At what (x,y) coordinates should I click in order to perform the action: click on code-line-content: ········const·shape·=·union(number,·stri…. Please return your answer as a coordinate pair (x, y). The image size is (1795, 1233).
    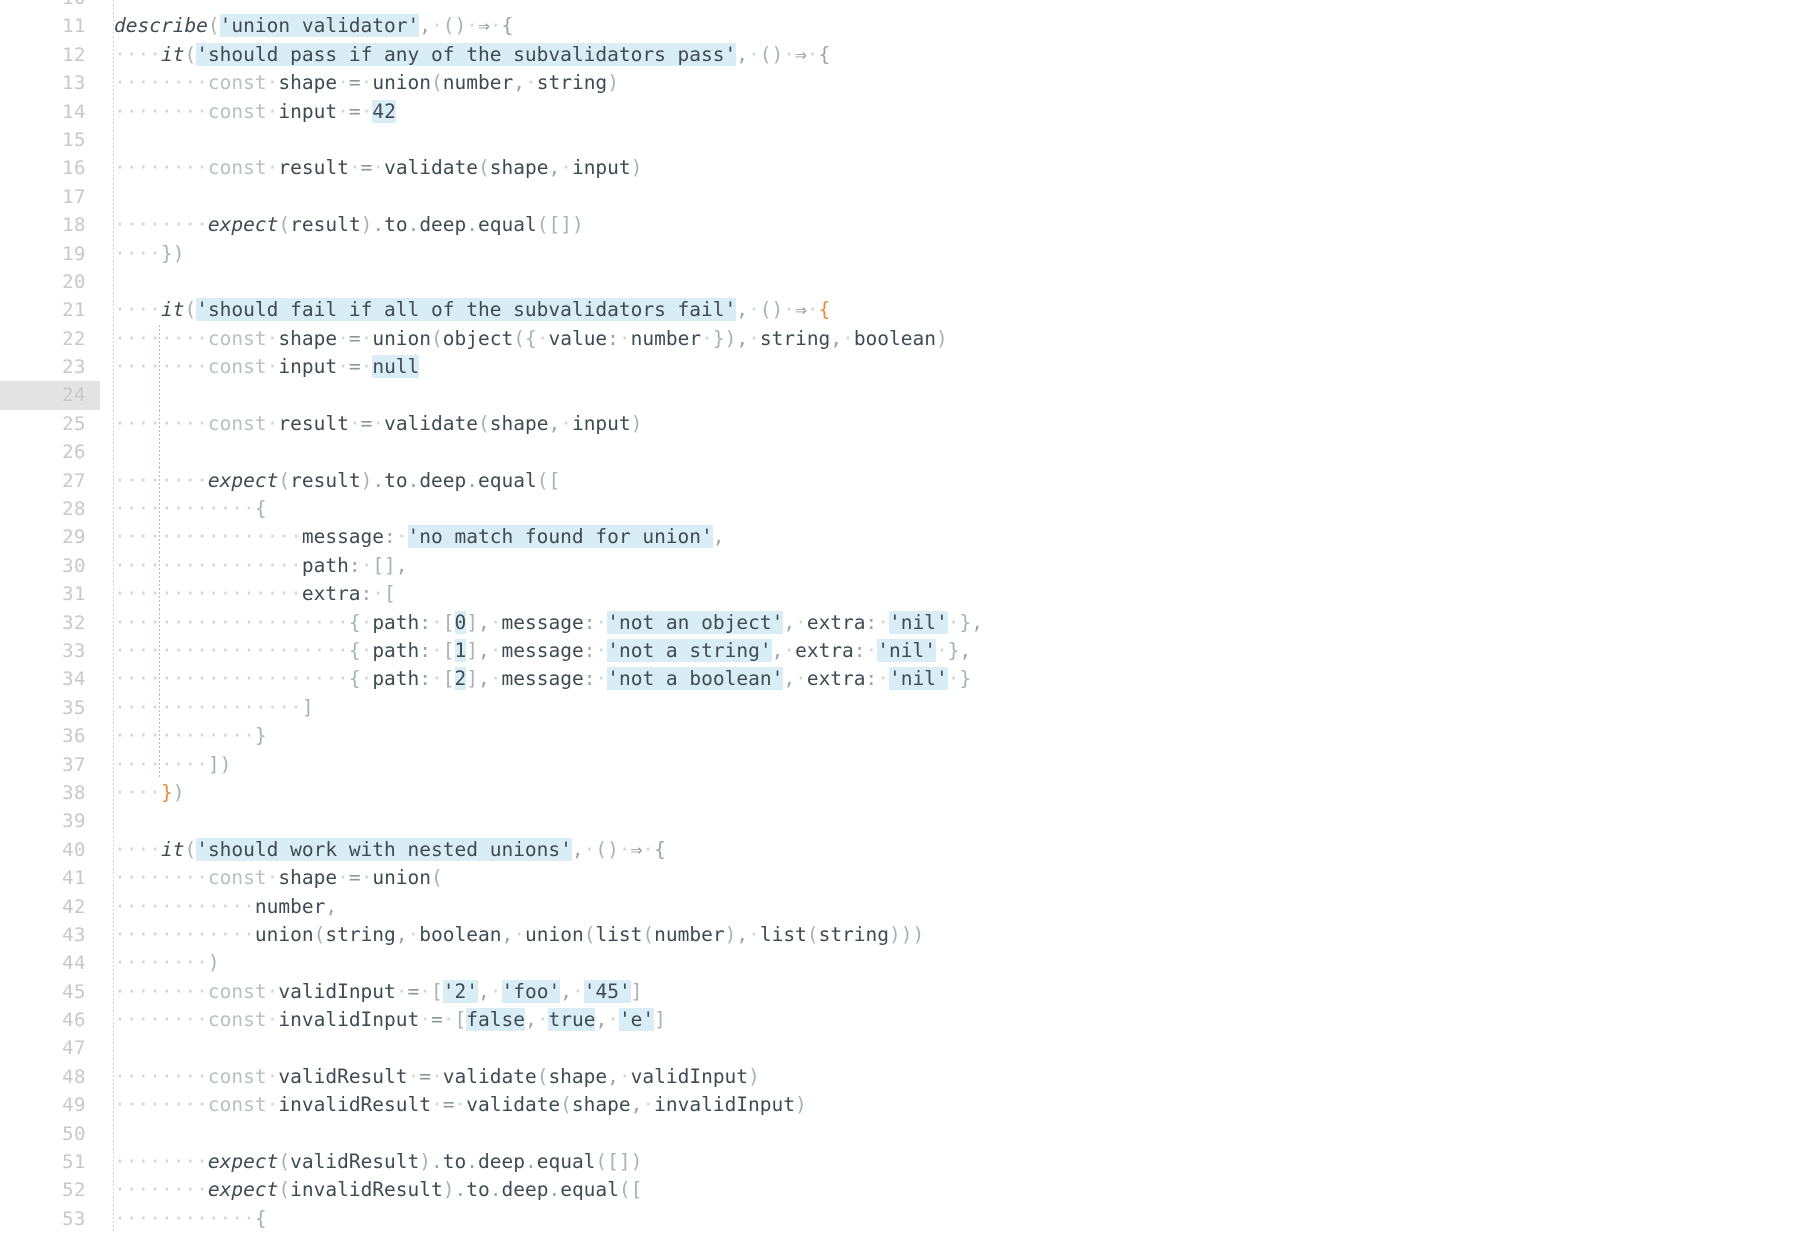
    Looking at the image, I should click on (947, 83).